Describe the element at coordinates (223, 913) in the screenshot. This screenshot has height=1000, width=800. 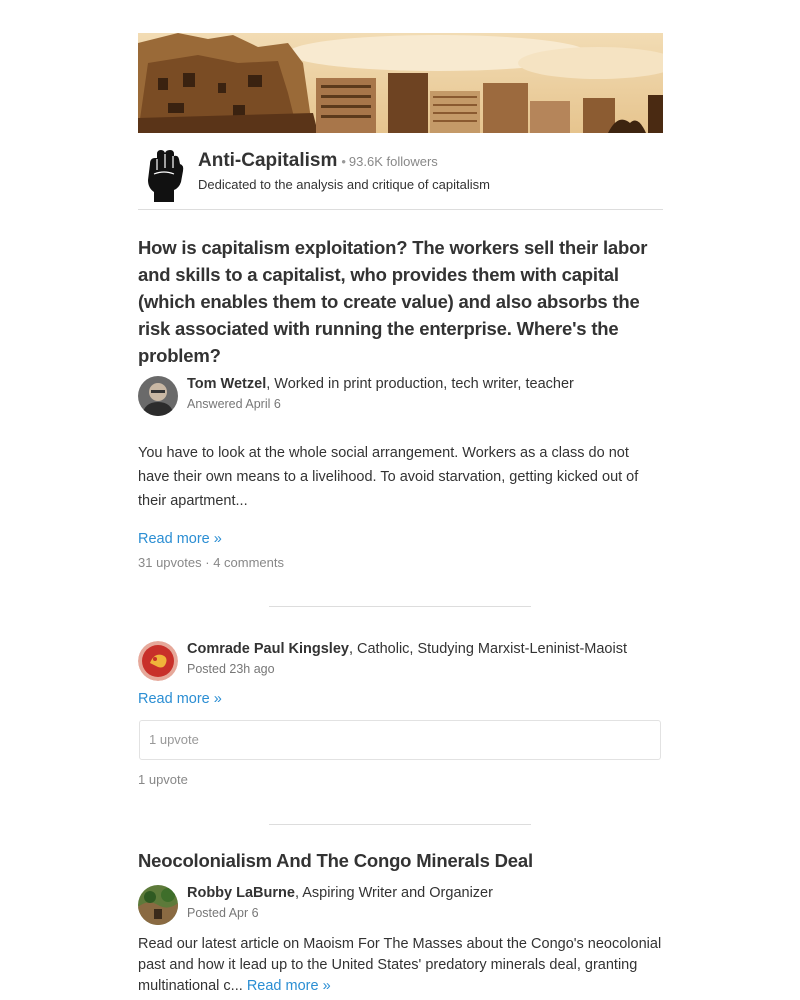
I see `post-date: Posted Apr 6` at that location.